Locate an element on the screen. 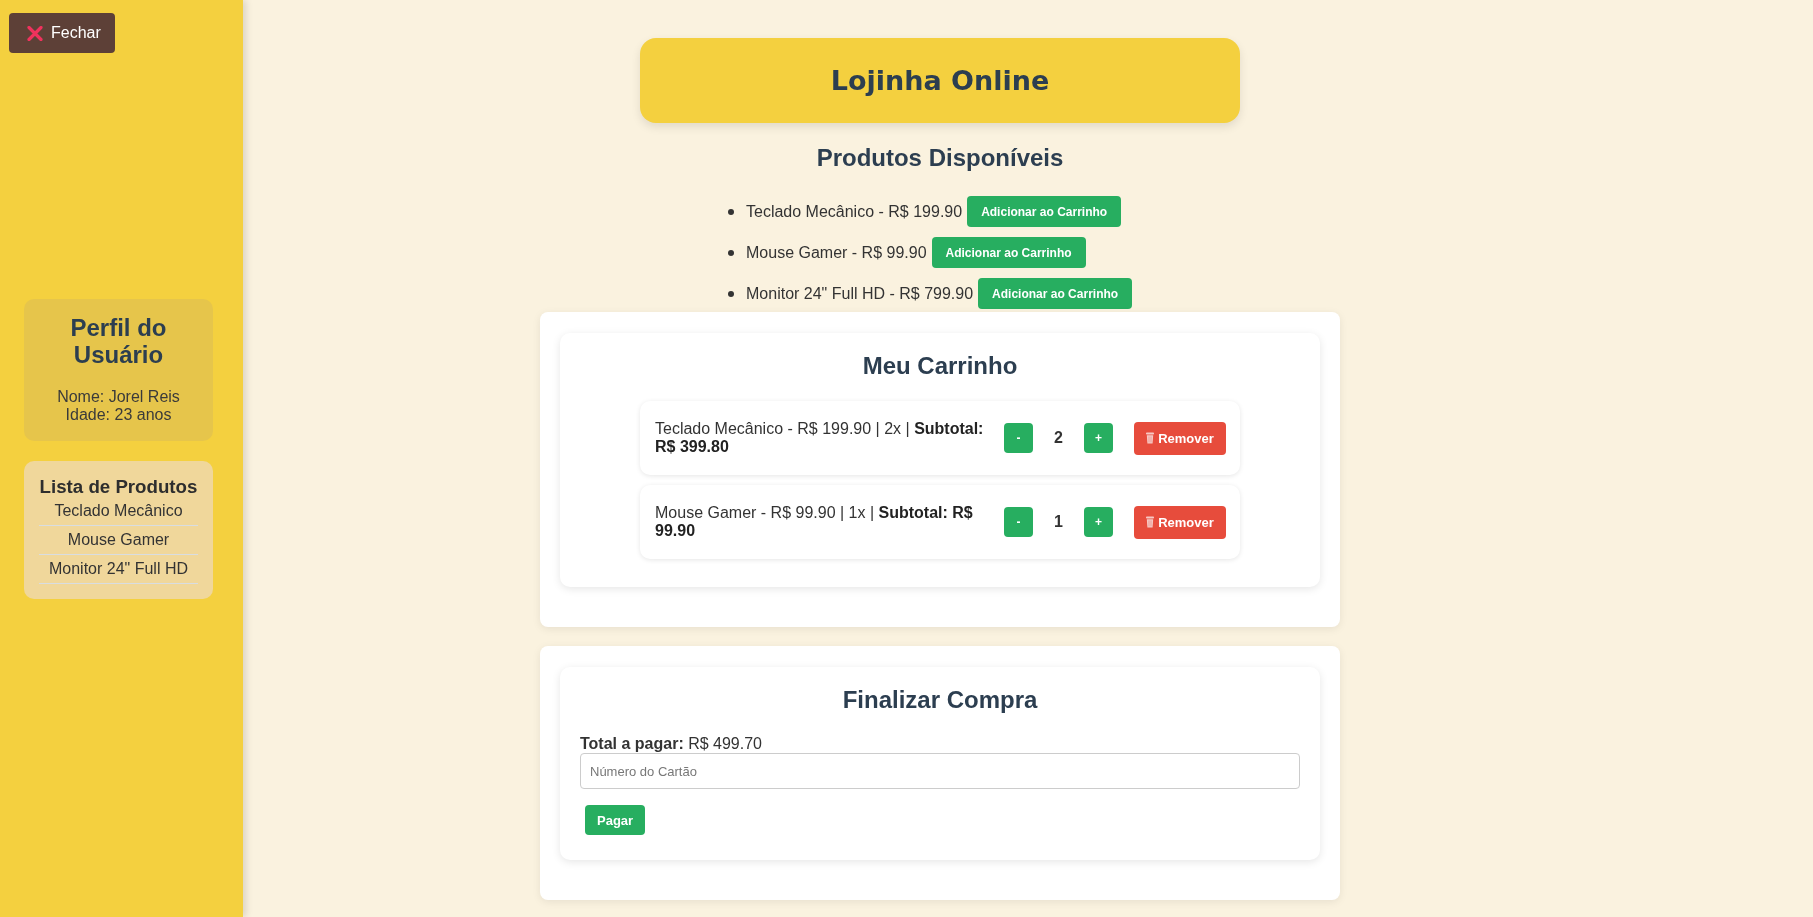  profile-title: Perfil do Usuário is located at coordinates (118, 341).